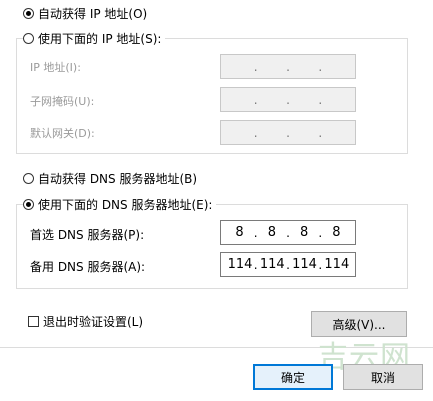  What do you see at coordinates (293, 377) in the screenshot?
I see `ok-button: 确定` at bounding box center [293, 377].